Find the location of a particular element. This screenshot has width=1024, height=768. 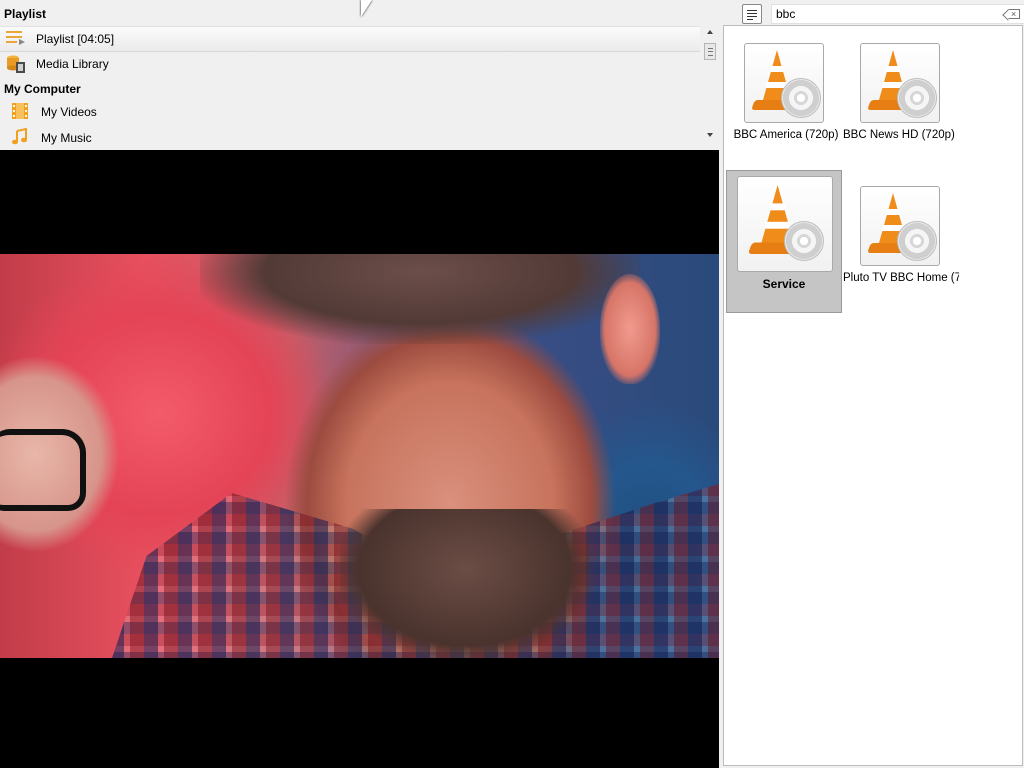

video-ear-region is located at coordinates (630, 329).